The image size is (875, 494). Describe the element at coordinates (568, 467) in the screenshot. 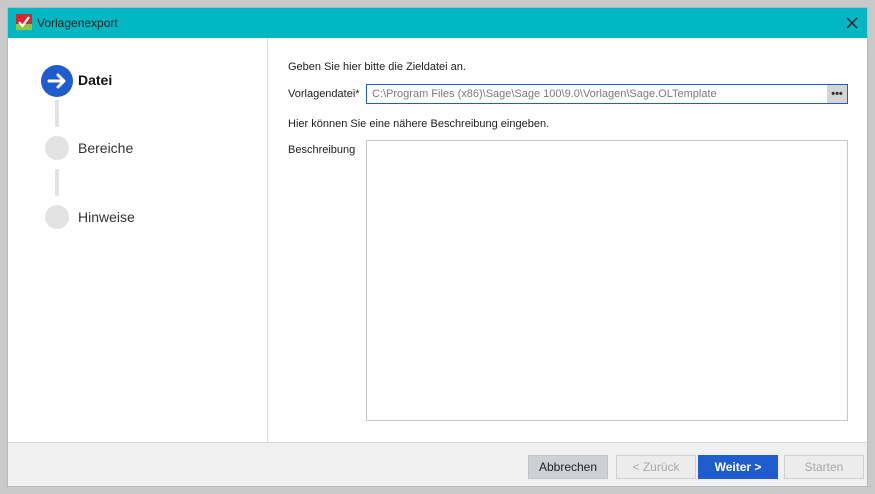

I see `cancel-button: Abbrechen` at that location.